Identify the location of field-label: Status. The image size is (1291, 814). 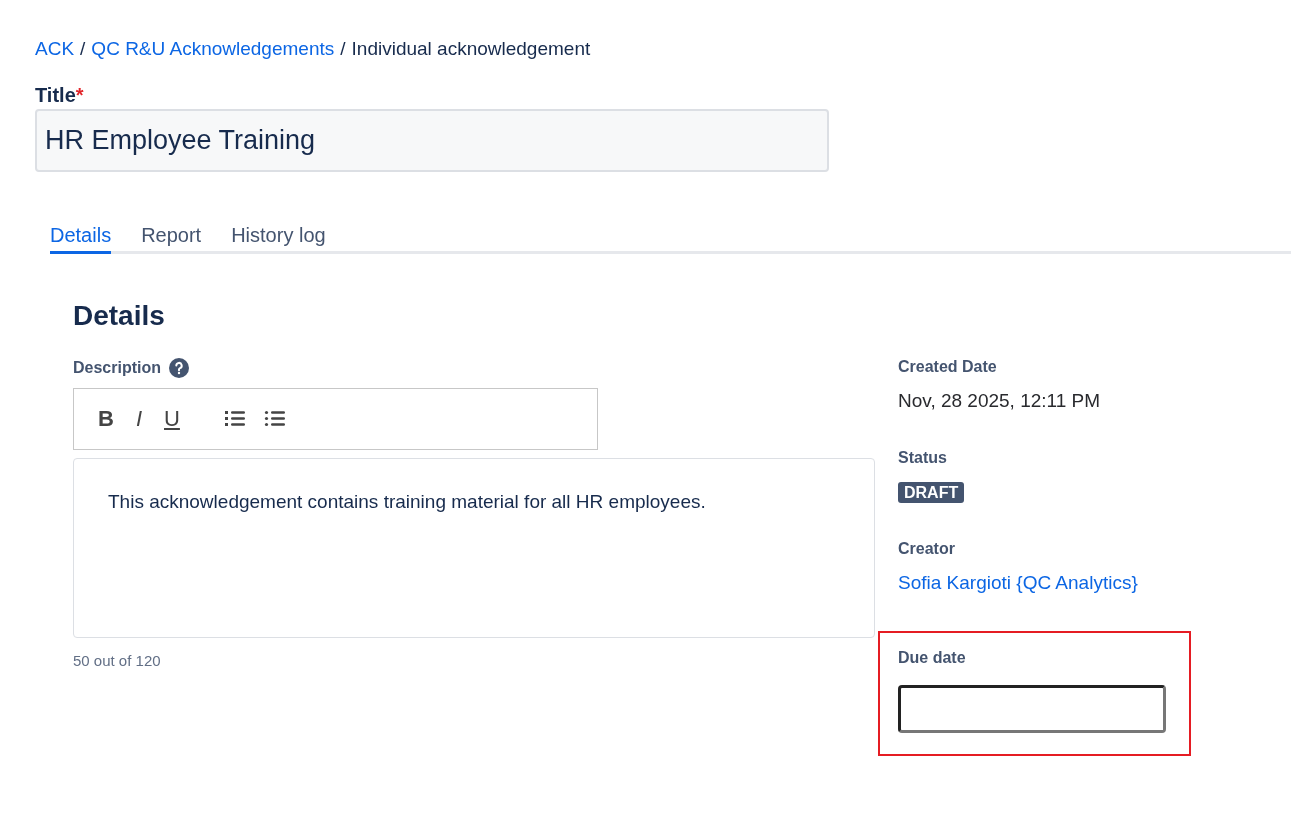
(923, 458).